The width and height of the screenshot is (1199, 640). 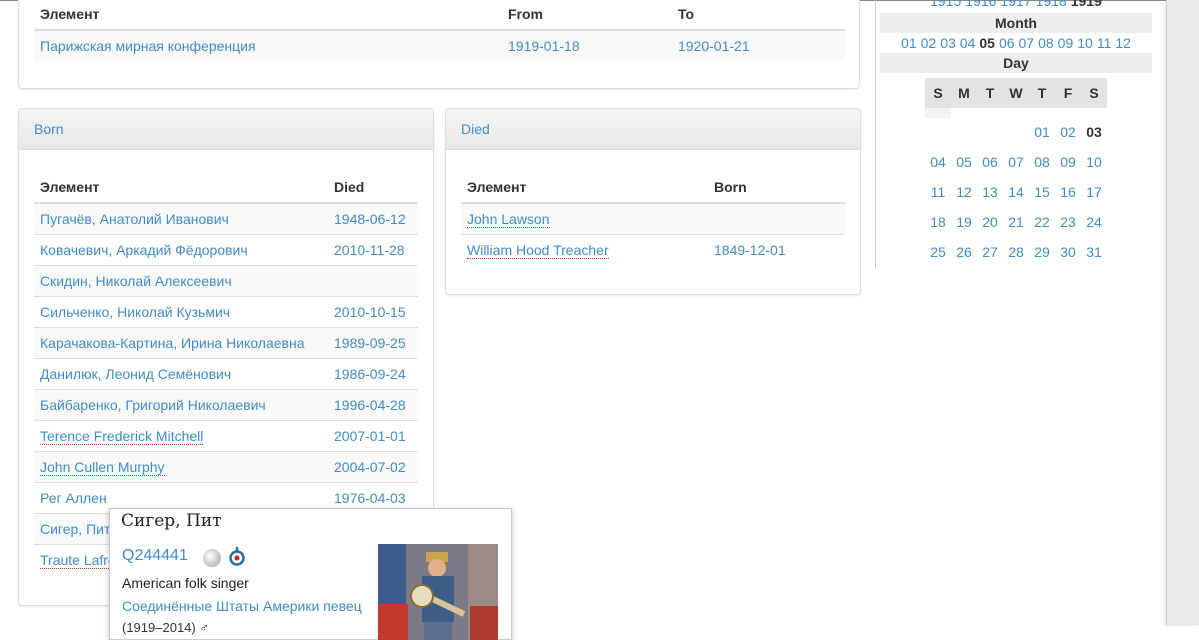 I want to click on year-item: 1917, so click(x=1015, y=5).